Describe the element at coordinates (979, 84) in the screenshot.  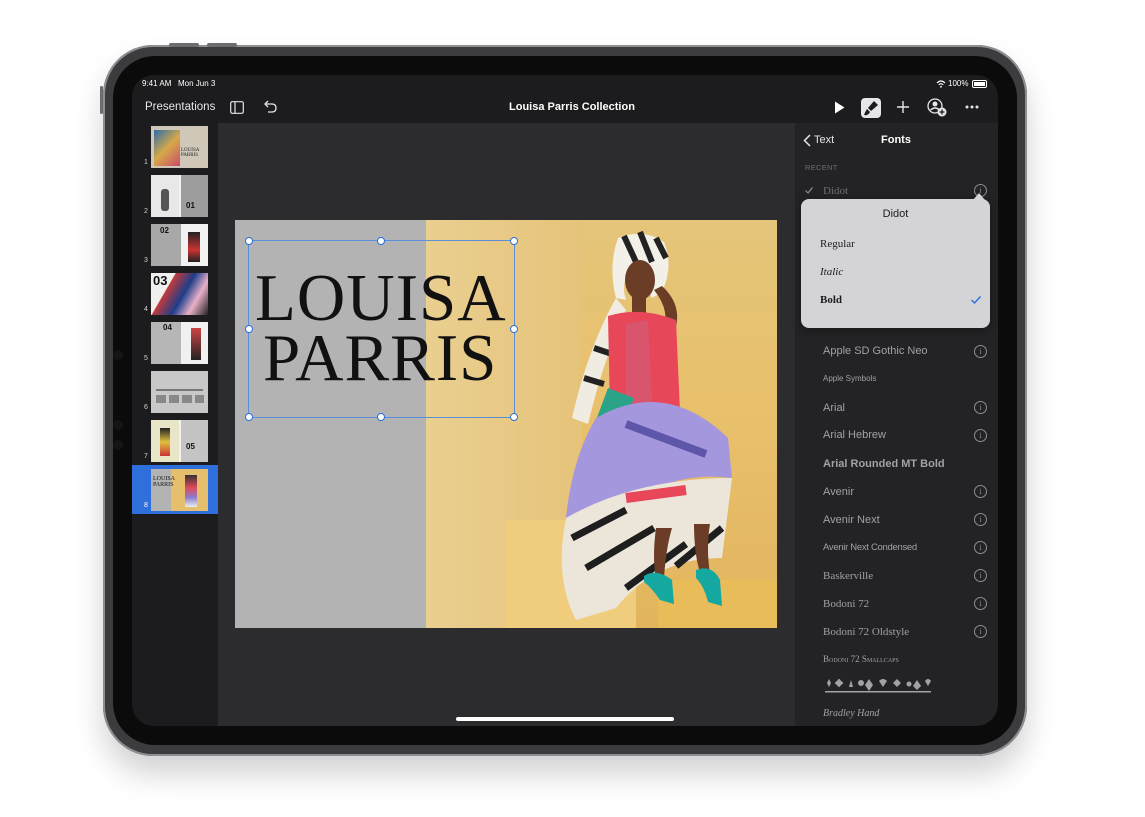
I see `battery-icon` at that location.